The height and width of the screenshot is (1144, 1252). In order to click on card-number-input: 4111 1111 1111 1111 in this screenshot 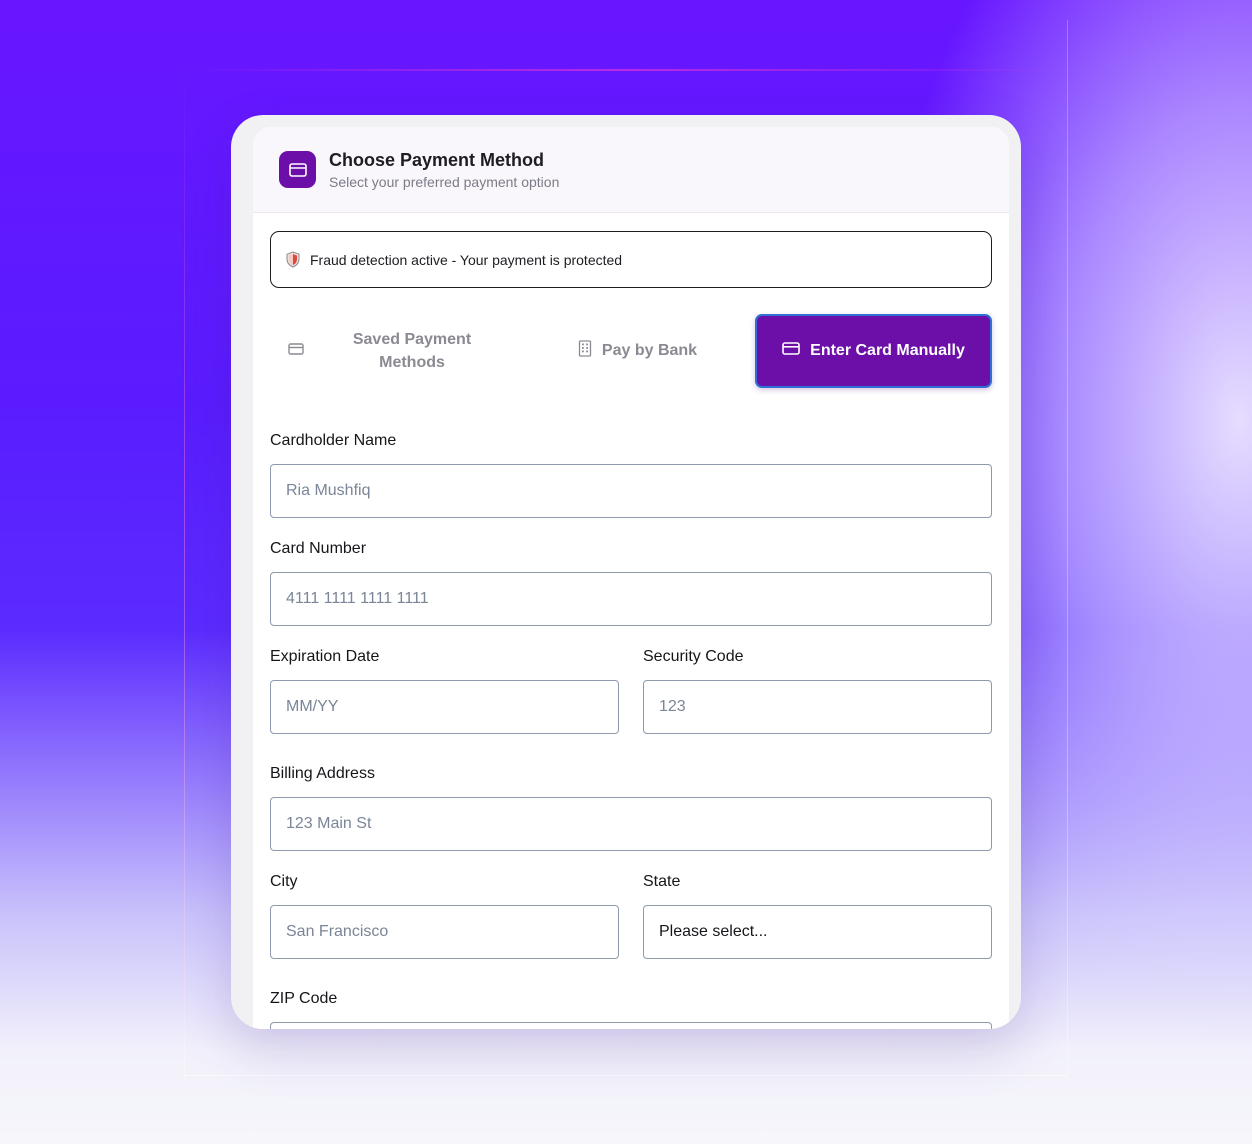, I will do `click(631, 599)`.